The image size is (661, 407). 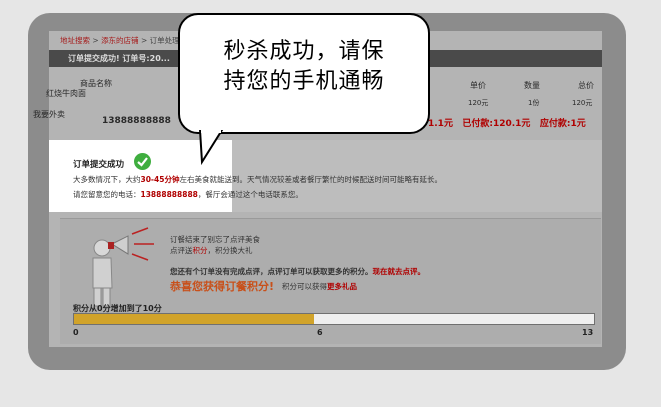 I want to click on item-name: 红烧牛肉面, so click(x=66, y=93).